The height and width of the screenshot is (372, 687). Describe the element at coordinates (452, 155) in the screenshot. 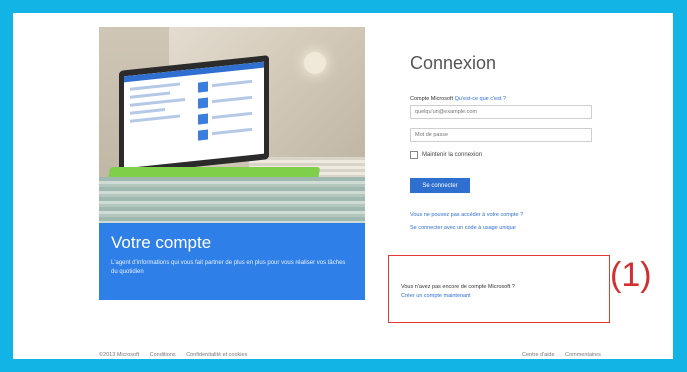

I see `keep-signed-in-label: Maintenir la connexion` at that location.